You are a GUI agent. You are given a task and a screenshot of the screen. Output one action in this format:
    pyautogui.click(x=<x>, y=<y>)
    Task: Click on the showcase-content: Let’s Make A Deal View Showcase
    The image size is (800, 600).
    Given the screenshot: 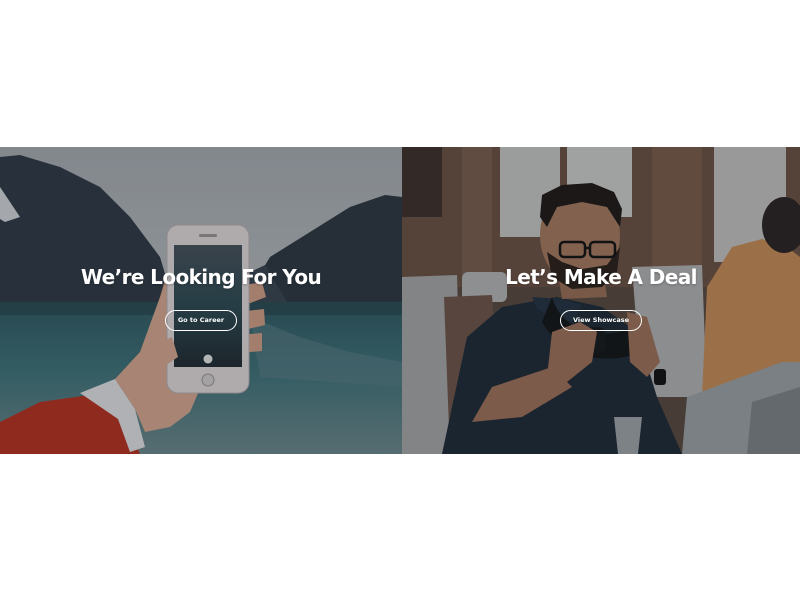 What is the action you would take?
    pyautogui.click(x=601, y=297)
    